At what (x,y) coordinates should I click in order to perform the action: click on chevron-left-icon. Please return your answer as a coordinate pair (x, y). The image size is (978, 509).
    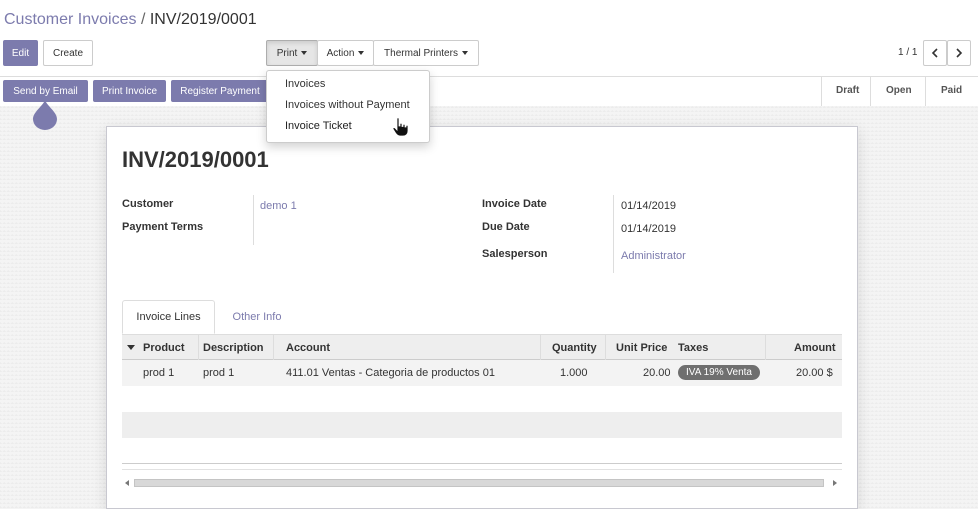
    Looking at the image, I should click on (934, 53).